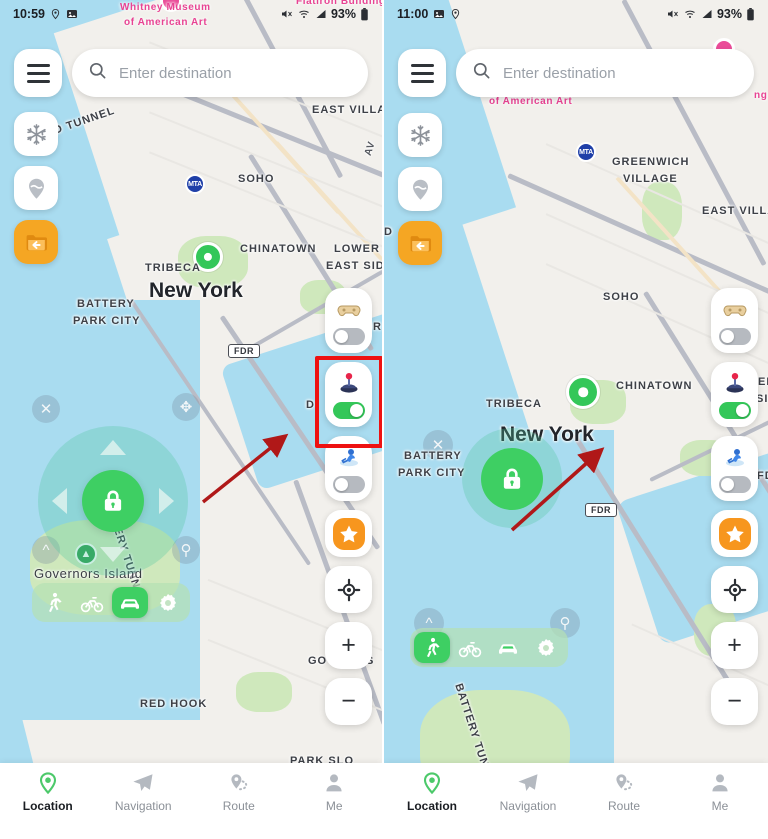 The height and width of the screenshot is (839, 768). Describe the element at coordinates (734, 310) in the screenshot. I see `gamepad-icon` at that location.